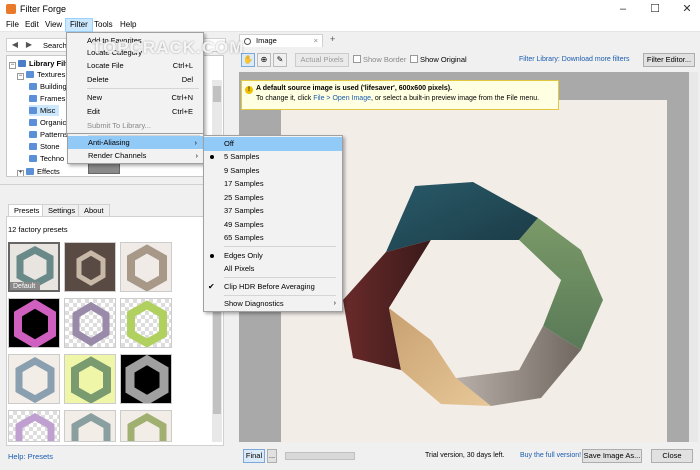 This screenshot has width=700, height=470. What do you see at coordinates (48, 134) in the screenshot?
I see `tree-item: Patterns` at bounding box center [48, 134].